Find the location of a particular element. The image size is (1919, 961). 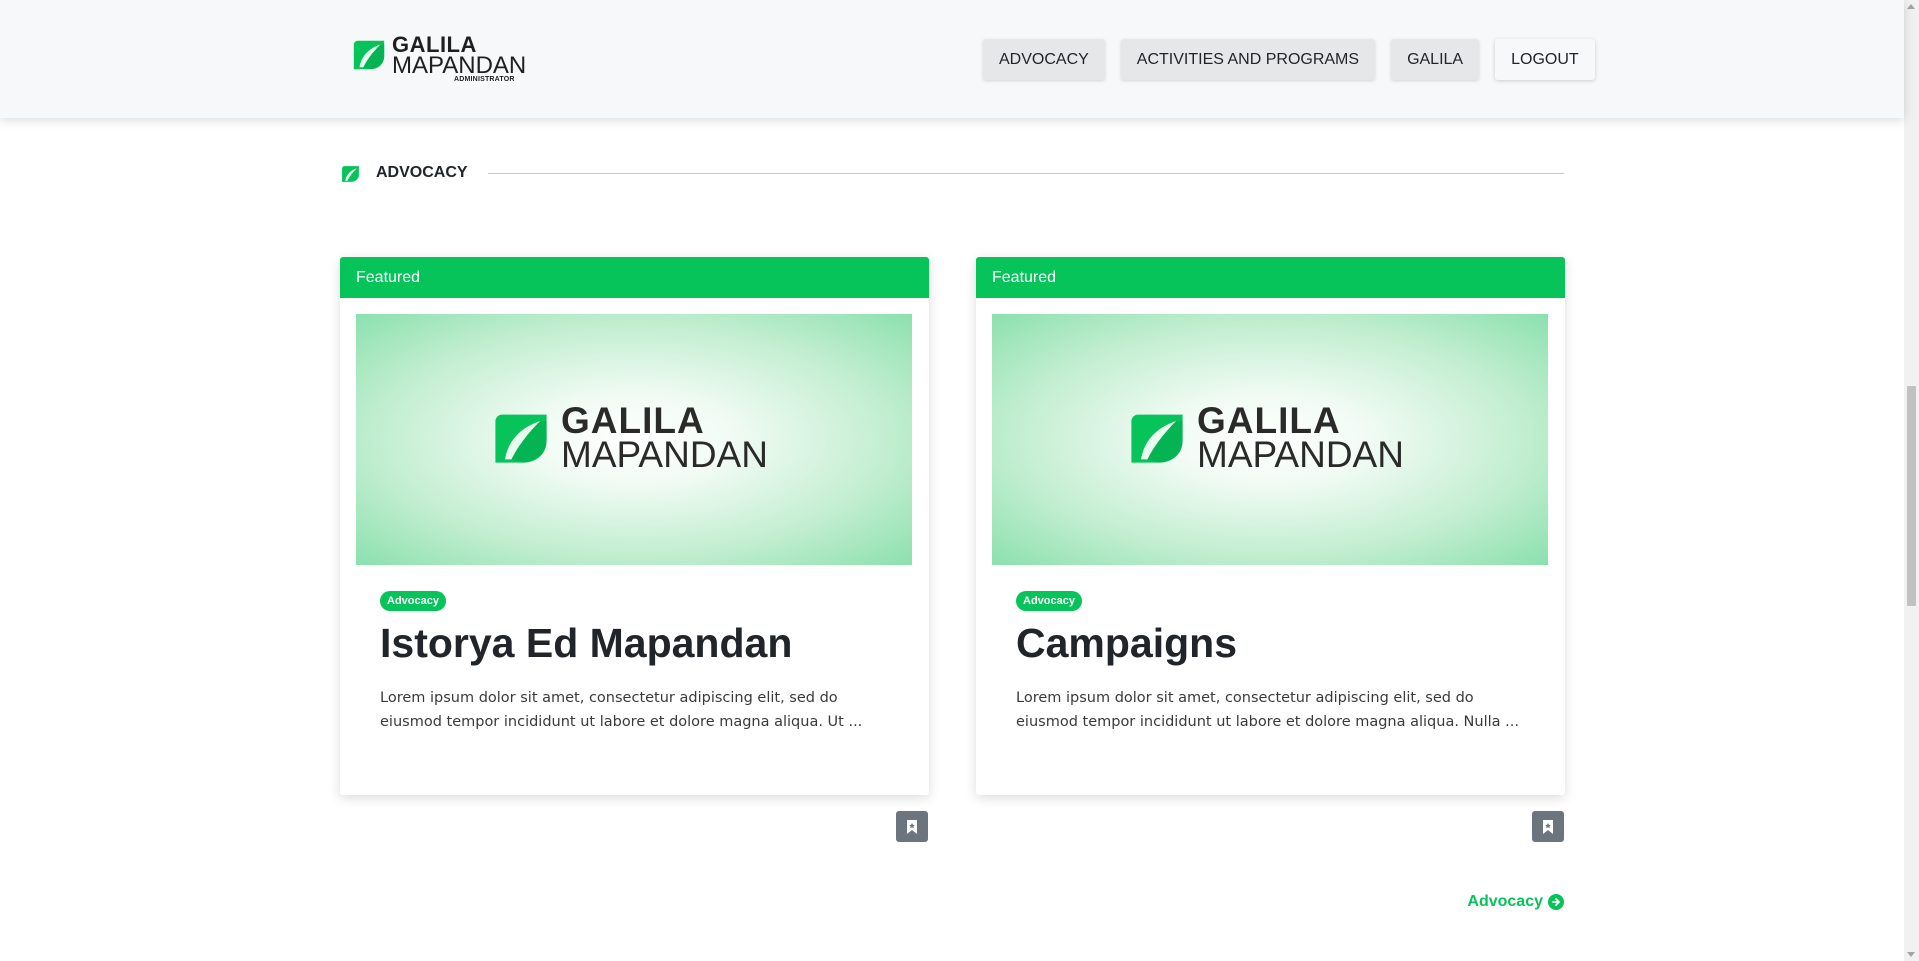

brand-line-3: ADMINISTRATOR is located at coordinates (484, 79).